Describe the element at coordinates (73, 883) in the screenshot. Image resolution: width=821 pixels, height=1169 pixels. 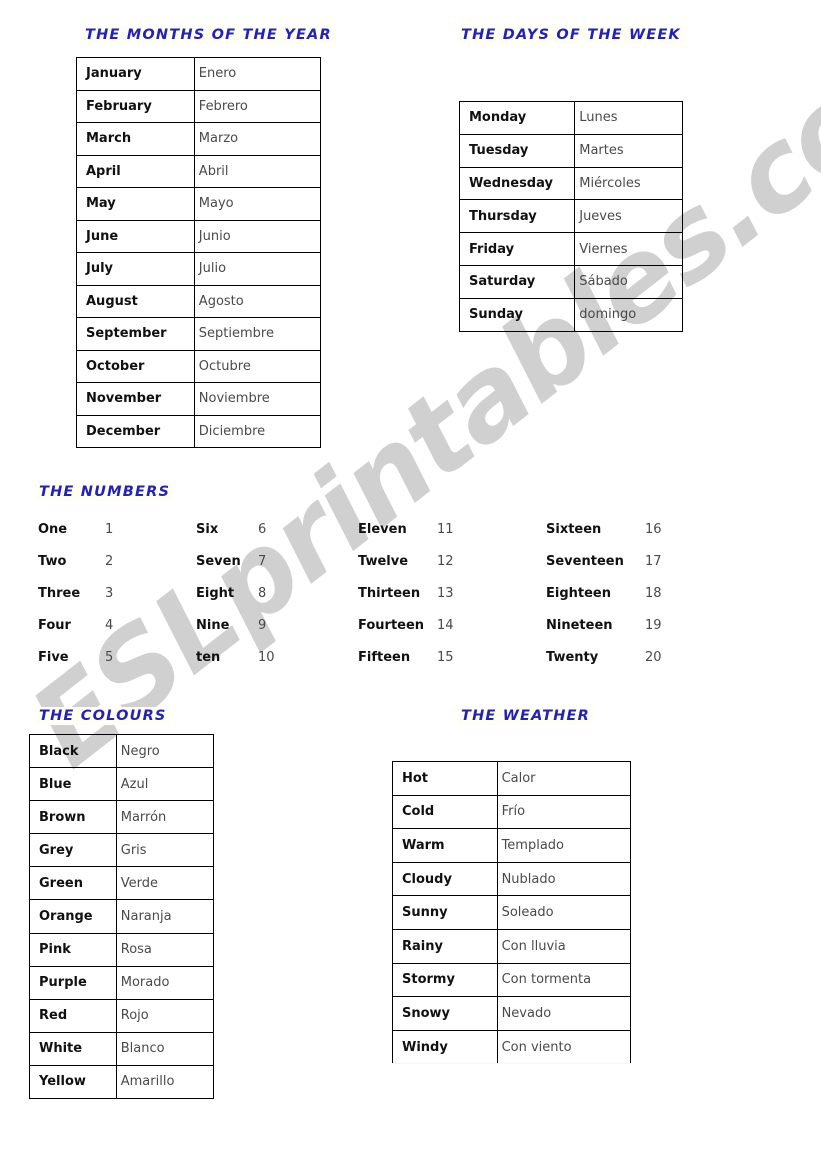
I see `english-term: Green` at that location.